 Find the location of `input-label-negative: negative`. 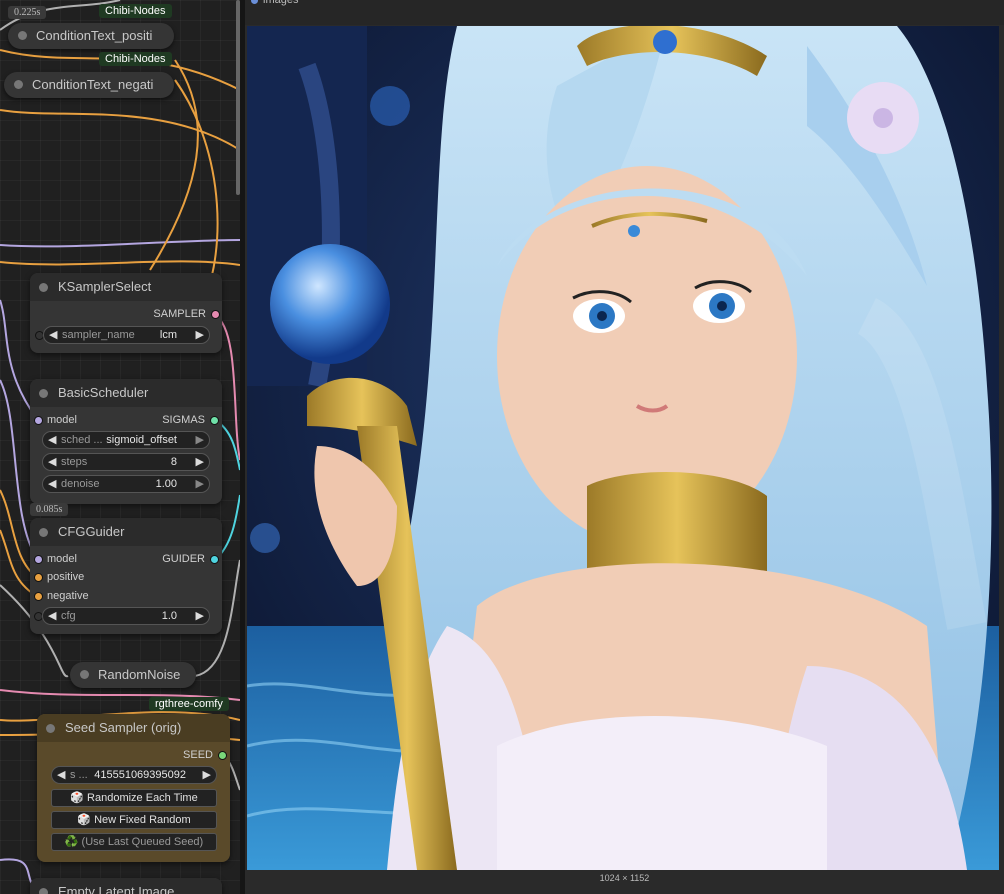

input-label-negative: negative is located at coordinates (68, 596).